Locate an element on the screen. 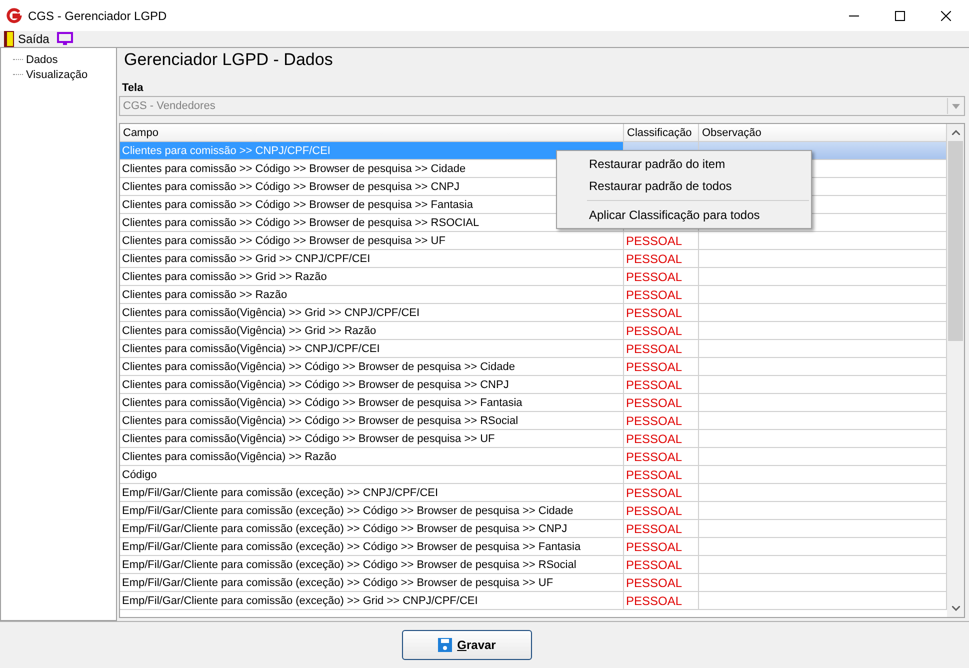  table-cell: Emp/Fil/Gar/Cliente para comissão (exceção) >> Grid >> CNPJ/CPF/CEI is located at coordinates (300, 600).